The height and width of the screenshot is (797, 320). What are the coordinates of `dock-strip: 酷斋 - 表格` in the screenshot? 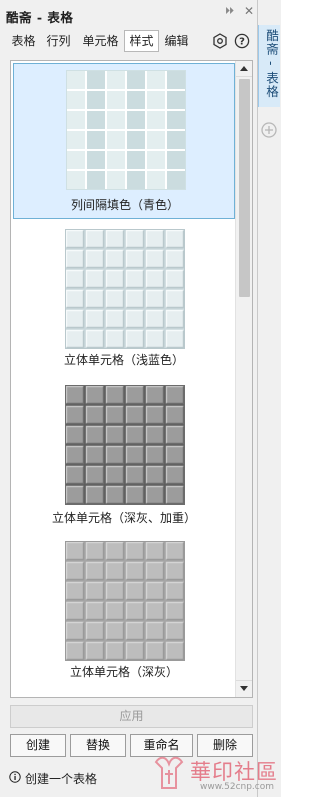 It's located at (269, 398).